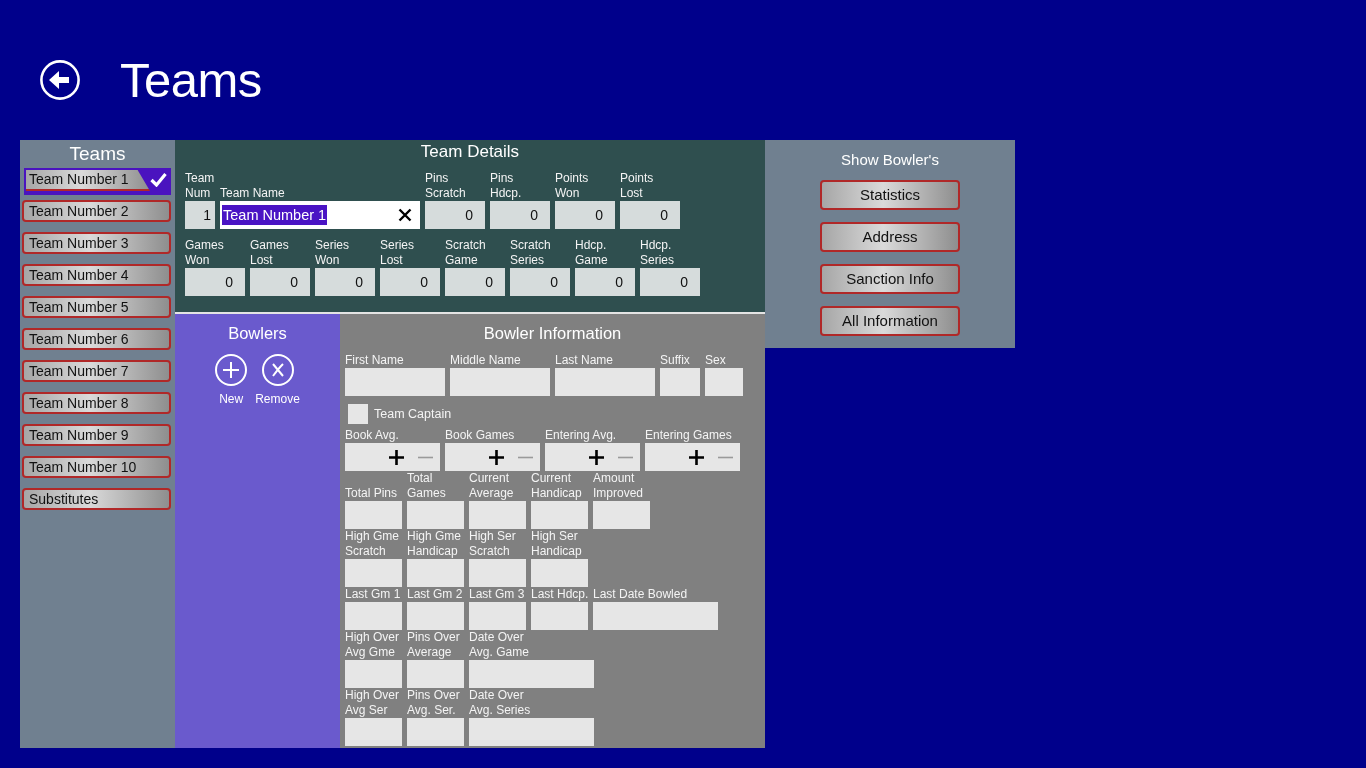 This screenshot has width=1366, height=768. Describe the element at coordinates (320, 215) in the screenshot. I see `text-field: Team Number 1` at that location.